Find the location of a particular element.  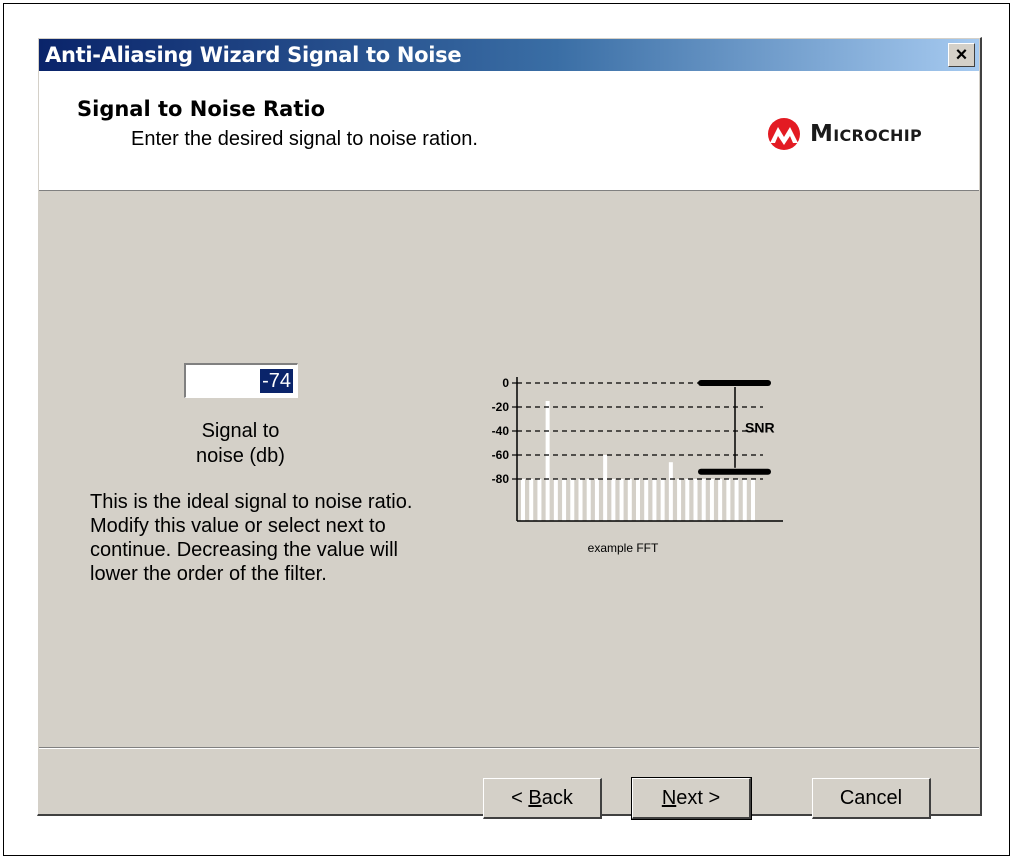

next-button-rest: ext > is located at coordinates (698, 797).